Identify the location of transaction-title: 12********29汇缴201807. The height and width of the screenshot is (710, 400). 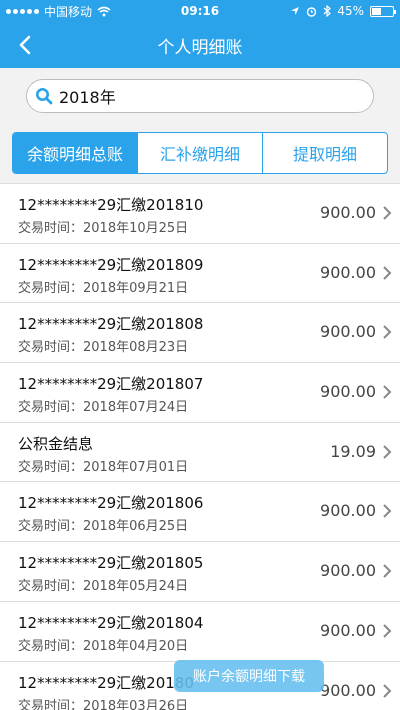
(111, 384).